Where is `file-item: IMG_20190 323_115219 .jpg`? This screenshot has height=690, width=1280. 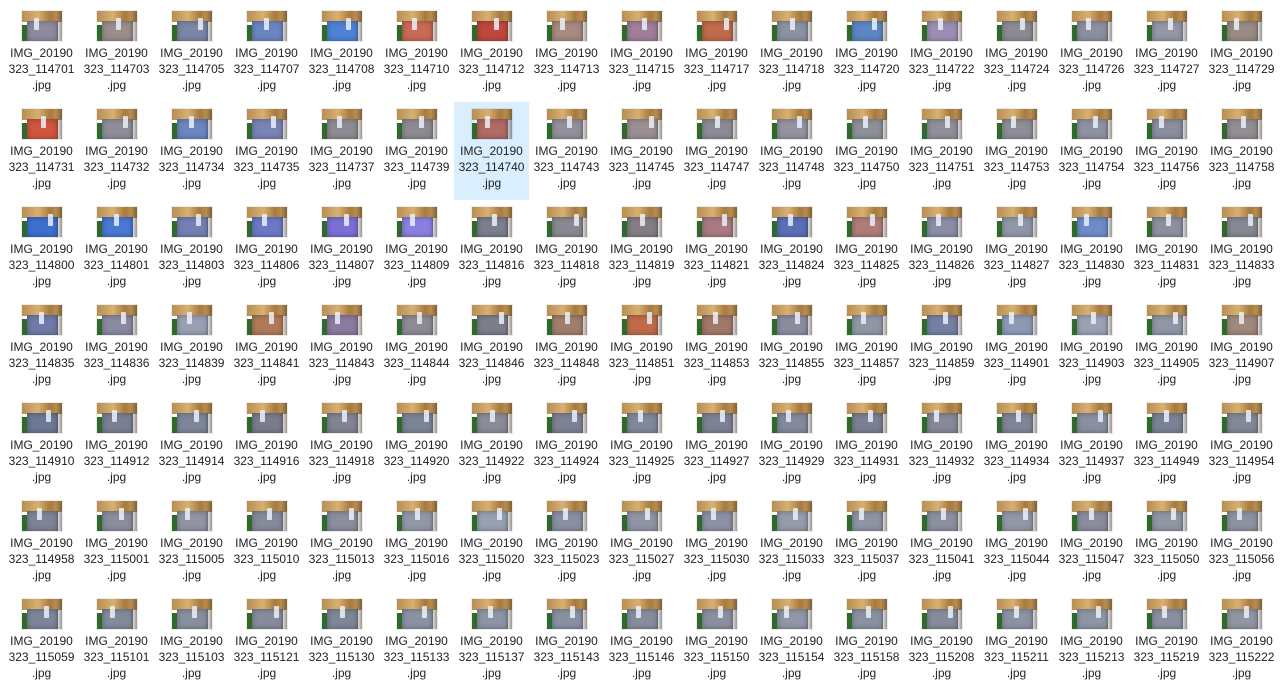 file-item: IMG_20190 323_115219 .jpg is located at coordinates (1166, 641).